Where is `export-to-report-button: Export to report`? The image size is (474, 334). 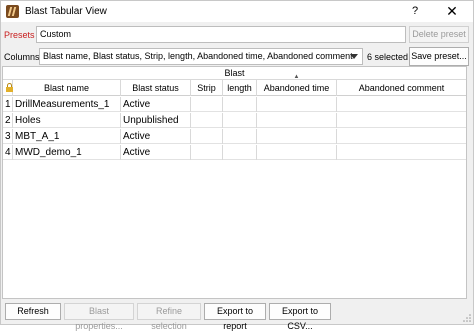
export-to-report-button: Export to report is located at coordinates (235, 317).